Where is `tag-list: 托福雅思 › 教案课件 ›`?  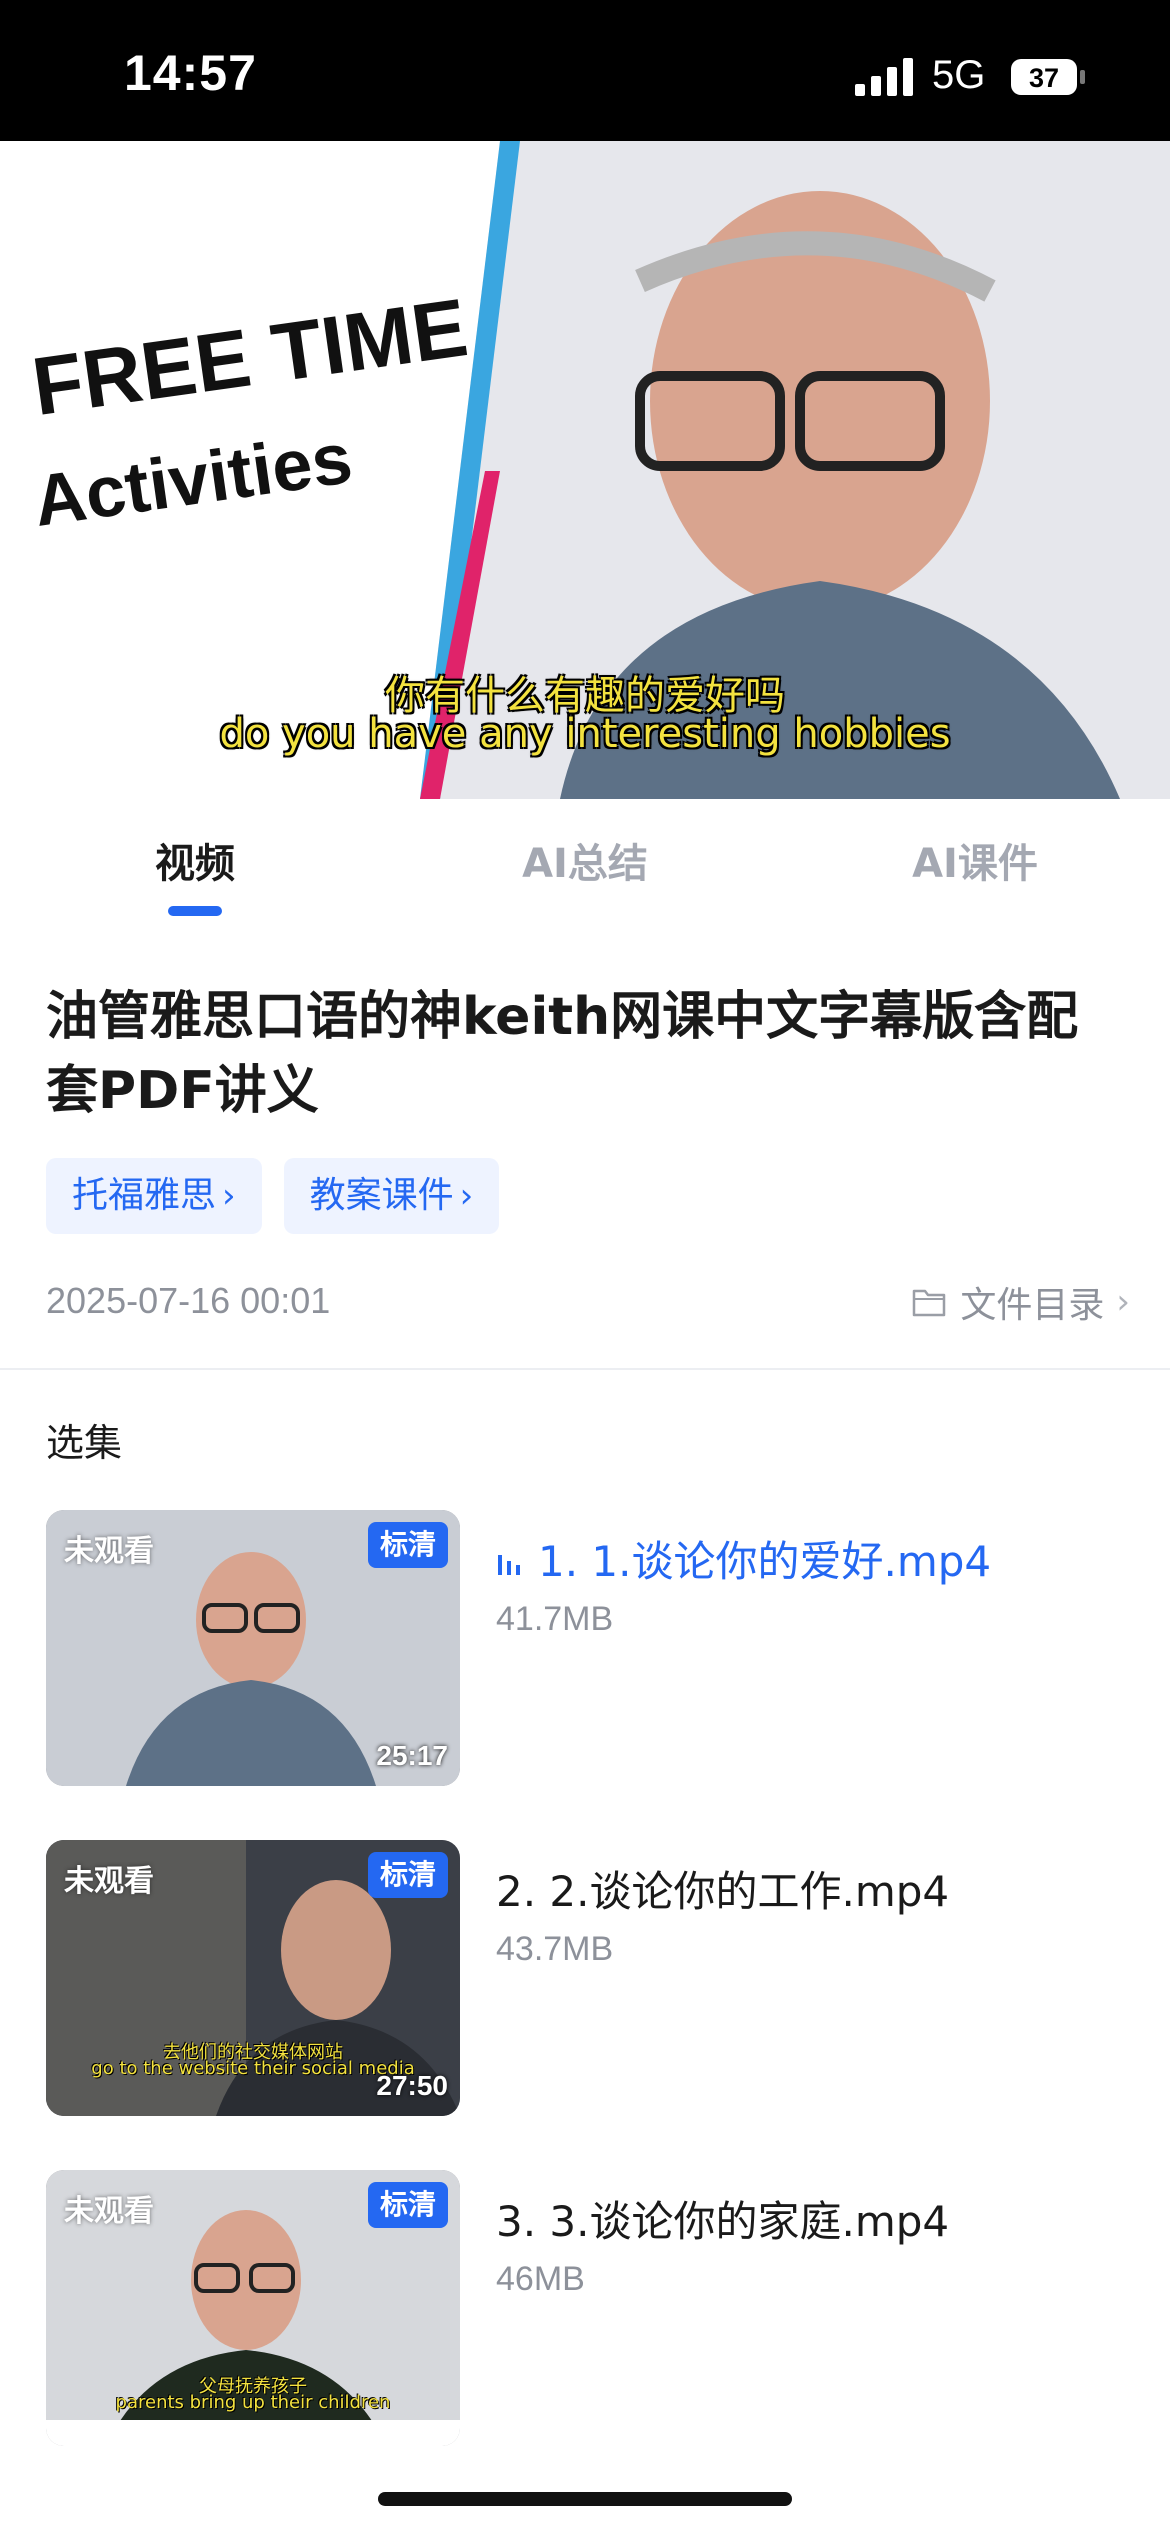
tag-list: 托福雅思 › 教案课件 › is located at coordinates (283, 1196).